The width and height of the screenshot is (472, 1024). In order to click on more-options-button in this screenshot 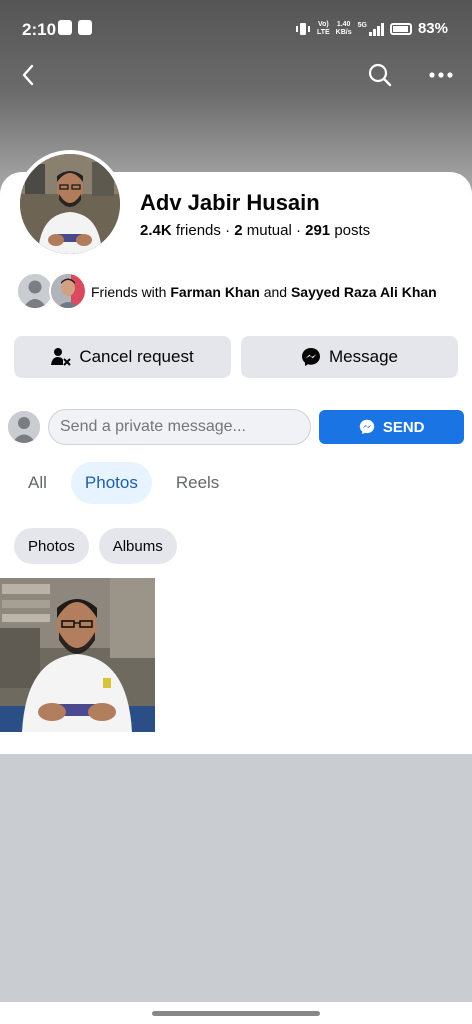, I will do `click(441, 75)`.